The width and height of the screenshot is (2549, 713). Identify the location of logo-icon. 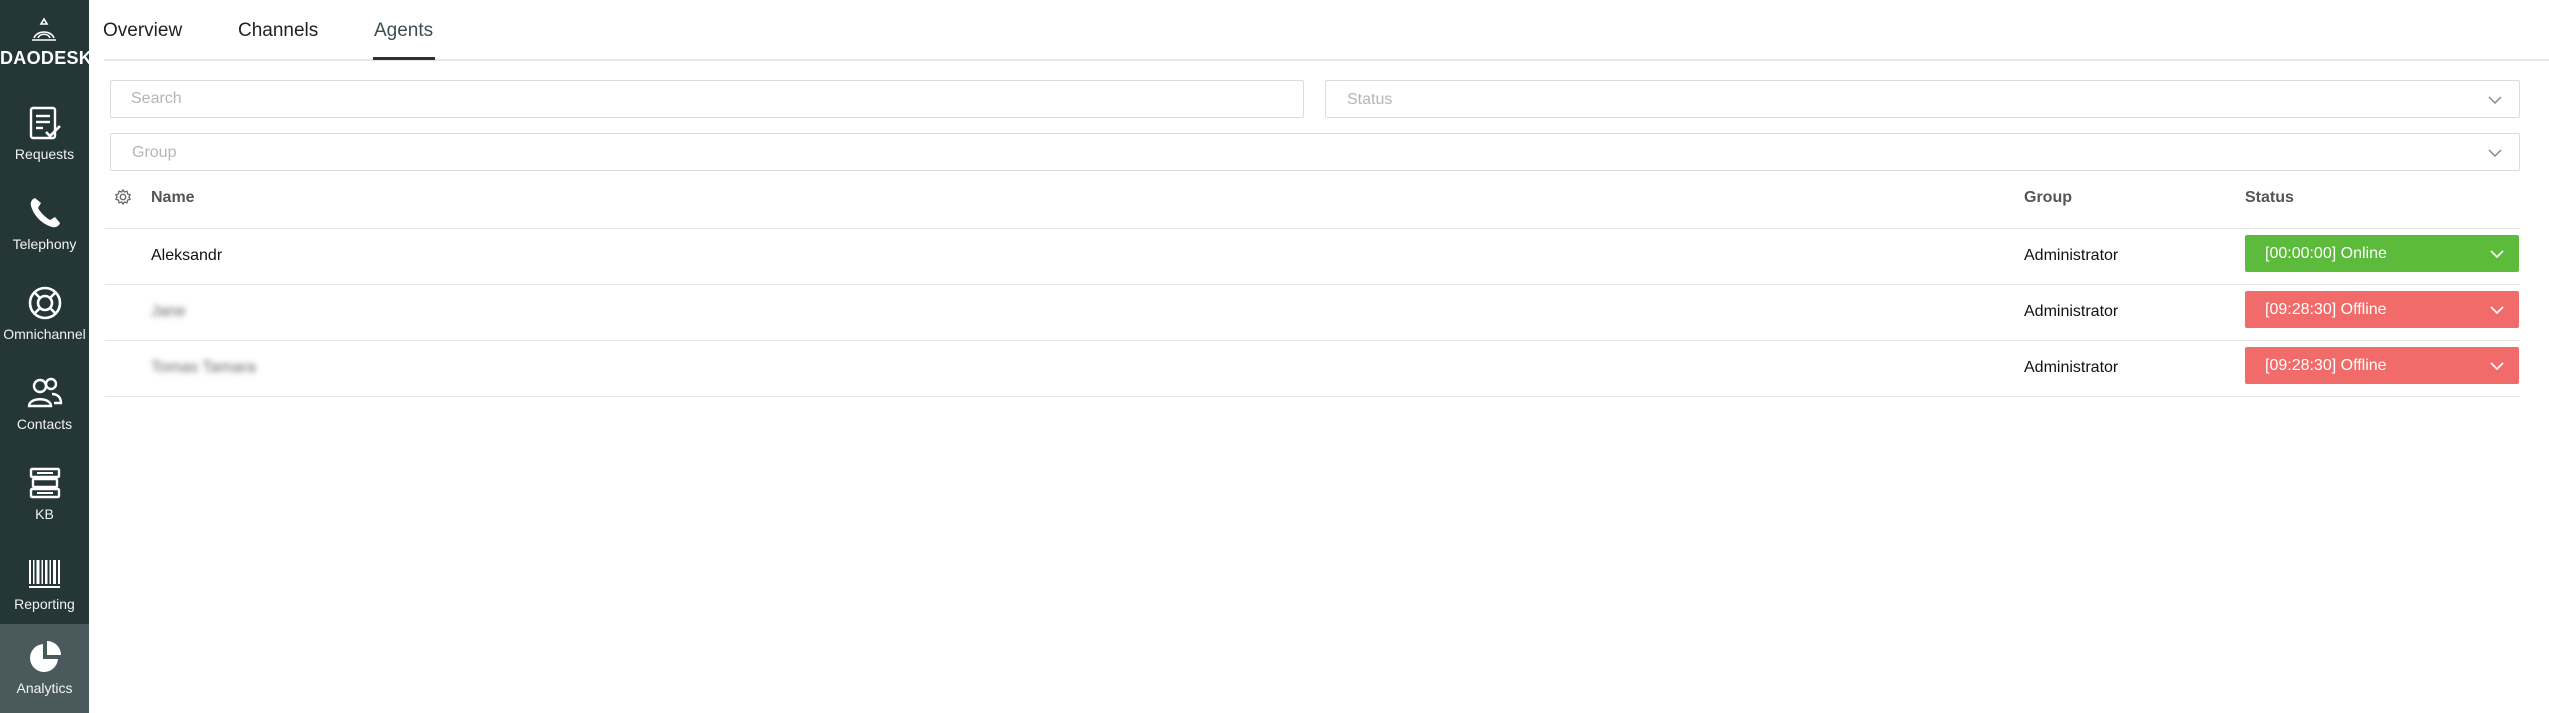
(44, 29).